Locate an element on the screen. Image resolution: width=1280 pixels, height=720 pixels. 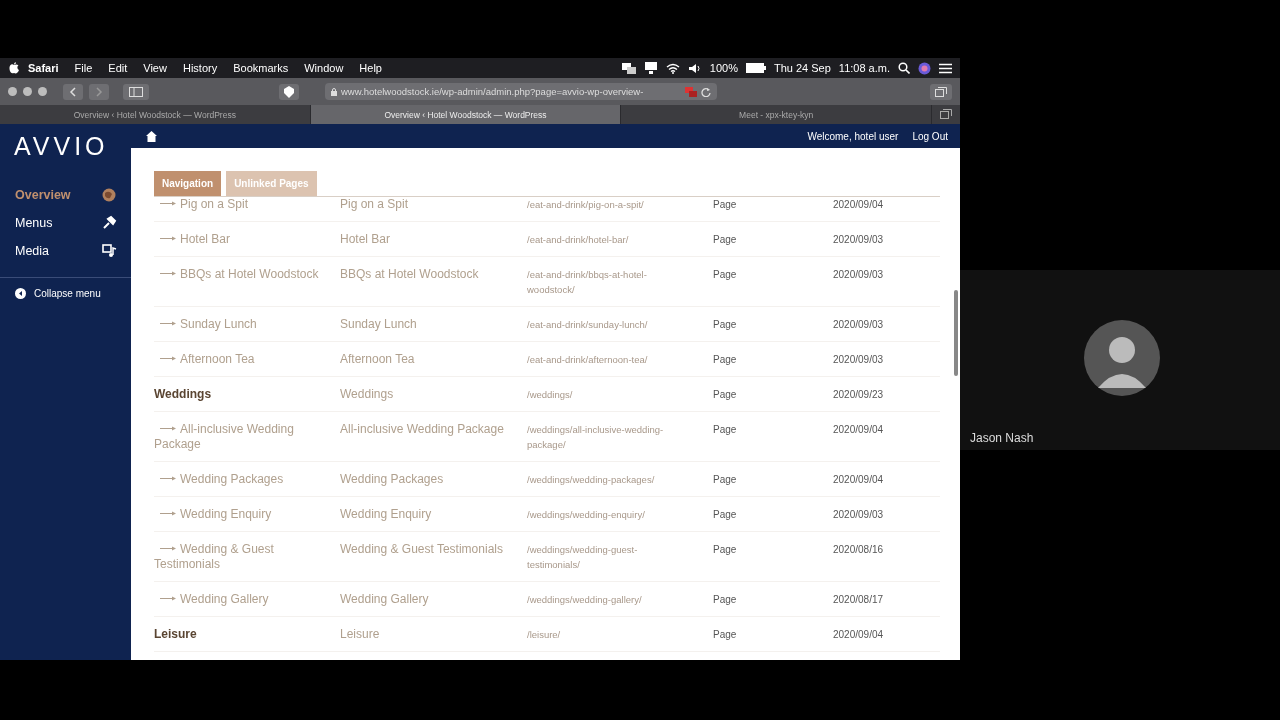
extension-button is located at coordinates (289, 91).